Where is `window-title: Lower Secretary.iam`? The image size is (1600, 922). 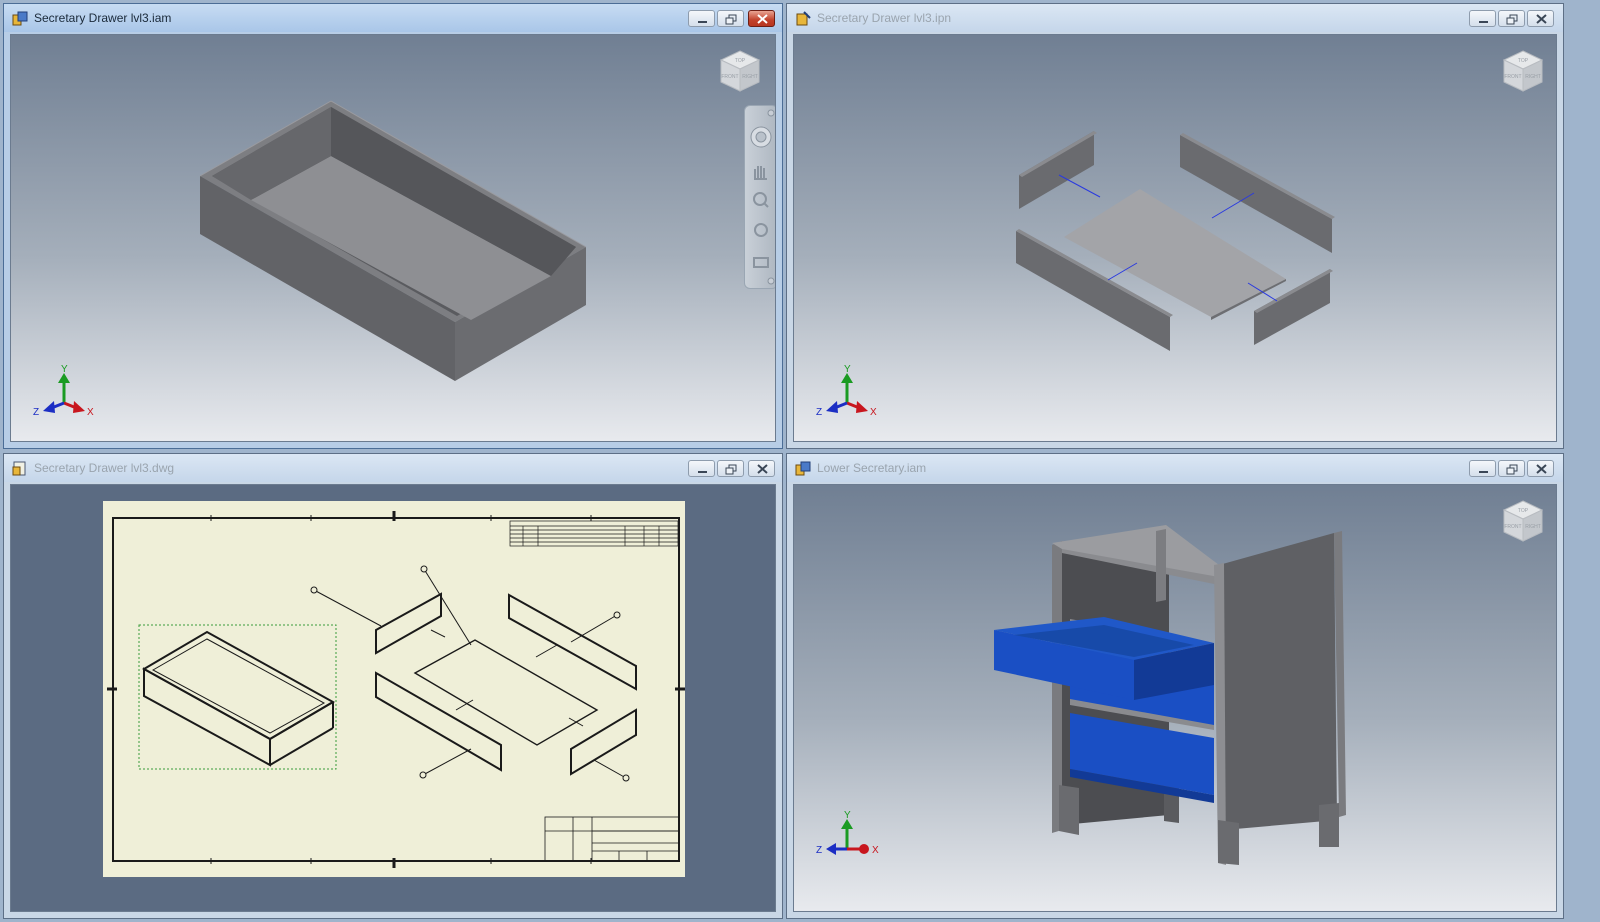
window-title: Lower Secretary.iam is located at coordinates (872, 468).